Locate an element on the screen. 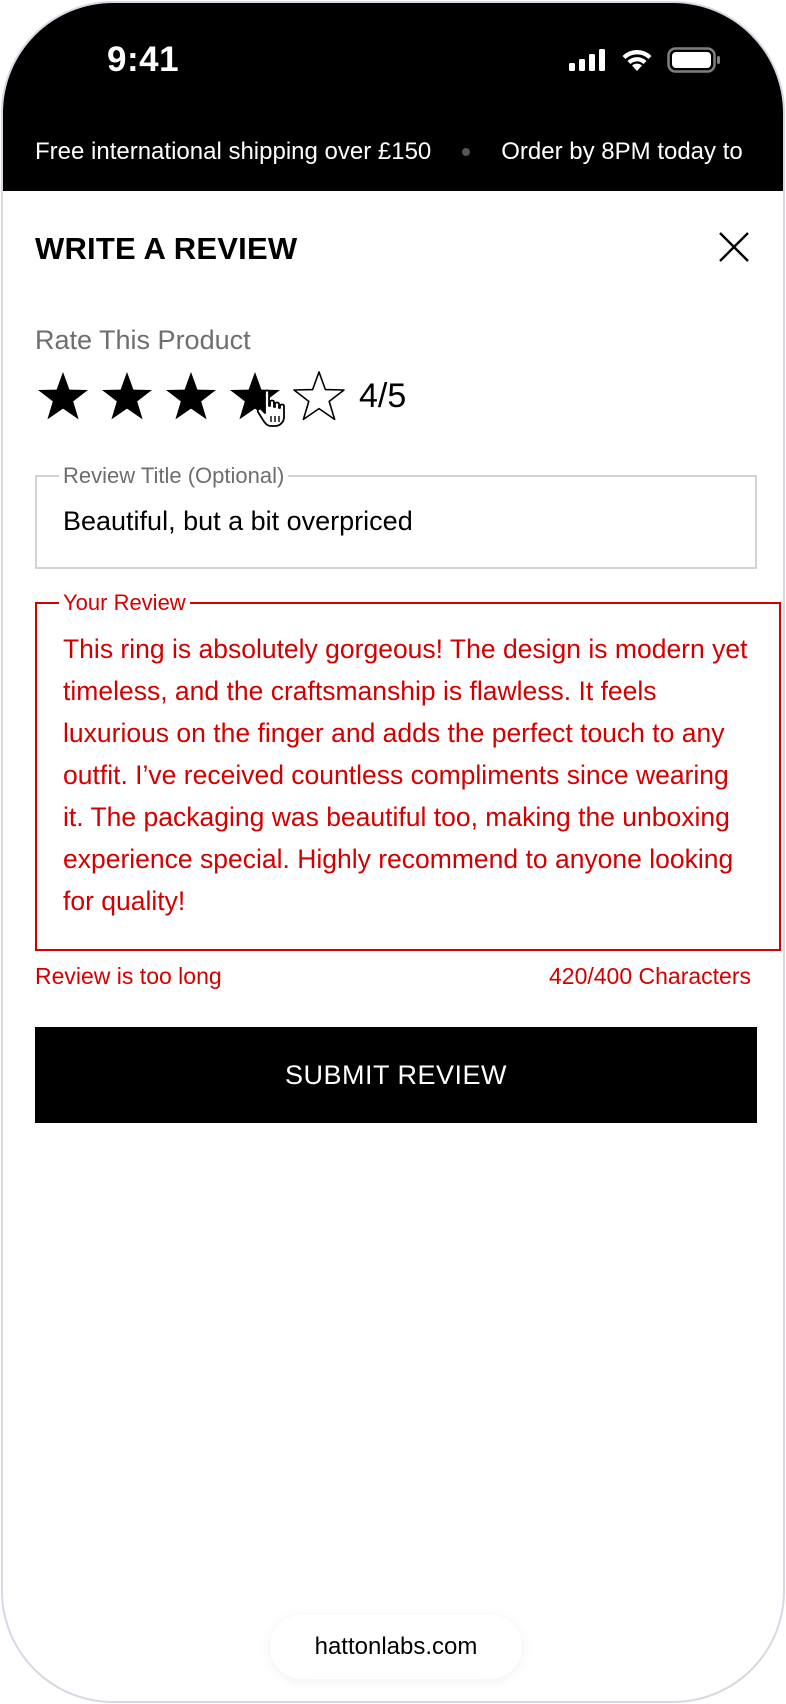 This screenshot has width=786, height=1704. announcement-item: Free international shipping over £150 is located at coordinates (233, 151).